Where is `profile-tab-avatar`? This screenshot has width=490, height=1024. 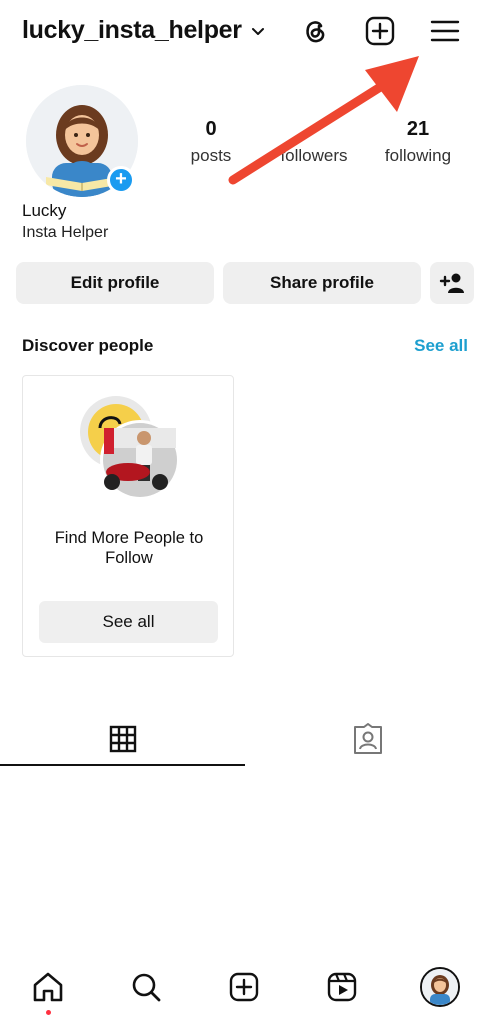 profile-tab-avatar is located at coordinates (440, 987).